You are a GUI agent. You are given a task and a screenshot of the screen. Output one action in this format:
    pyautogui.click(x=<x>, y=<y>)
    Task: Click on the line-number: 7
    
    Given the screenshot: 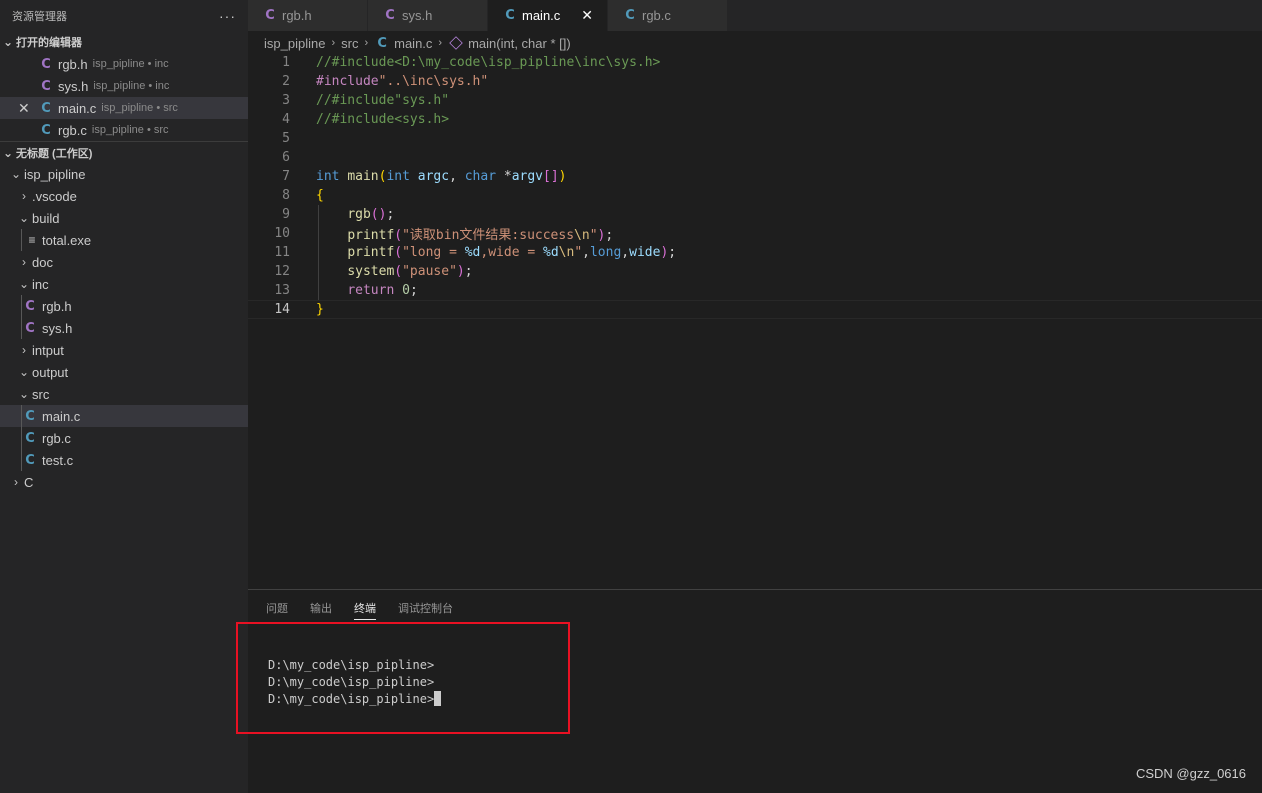 What is the action you would take?
    pyautogui.click(x=286, y=176)
    